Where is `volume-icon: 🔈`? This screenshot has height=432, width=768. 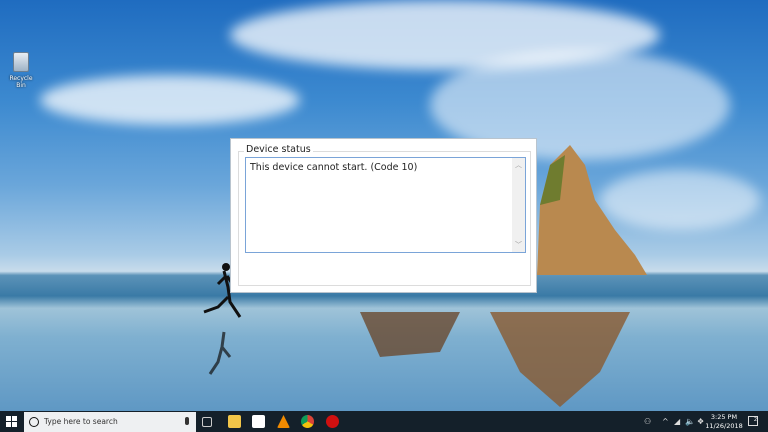 volume-icon: 🔈 is located at coordinates (690, 421).